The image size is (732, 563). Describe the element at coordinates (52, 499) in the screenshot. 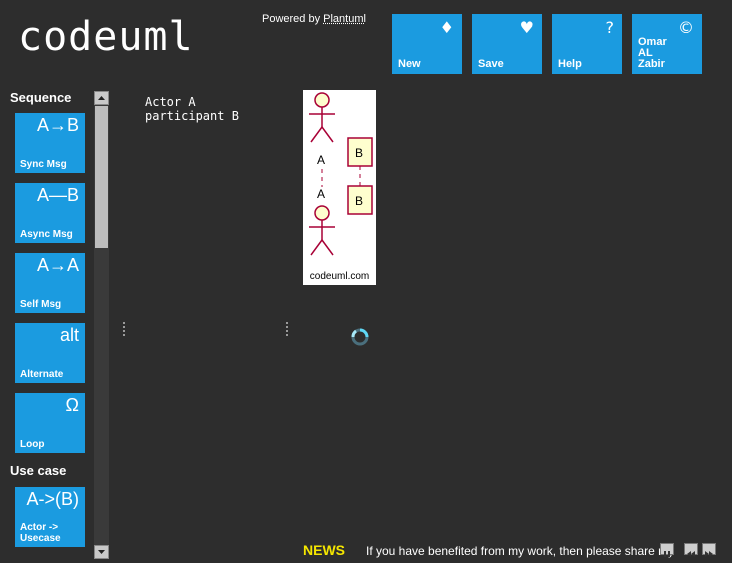

I see `actor-usecase-symbol: A->(B)` at that location.